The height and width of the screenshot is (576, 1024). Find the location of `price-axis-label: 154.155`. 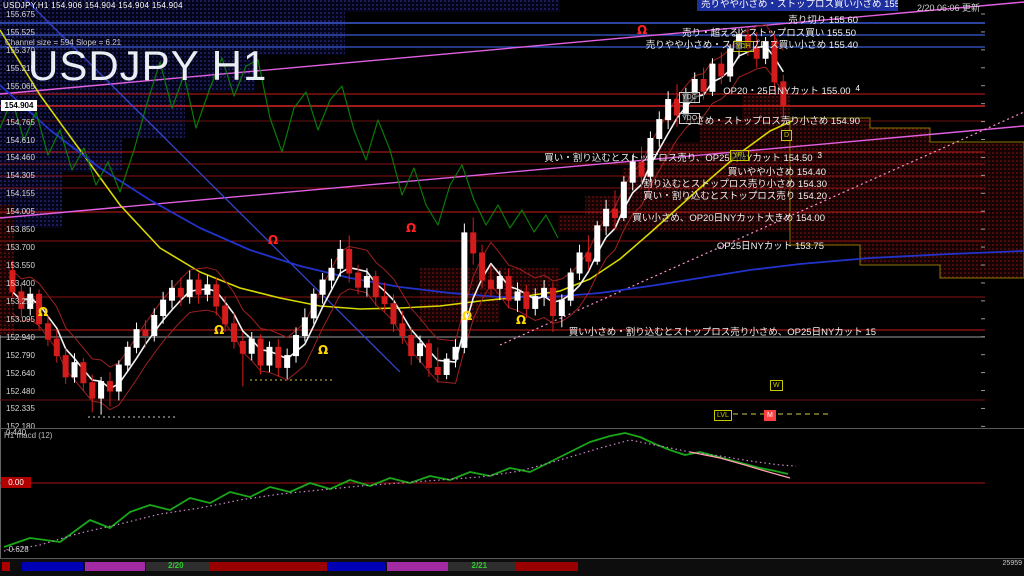

price-axis-label: 154.155 is located at coordinates (20, 194).